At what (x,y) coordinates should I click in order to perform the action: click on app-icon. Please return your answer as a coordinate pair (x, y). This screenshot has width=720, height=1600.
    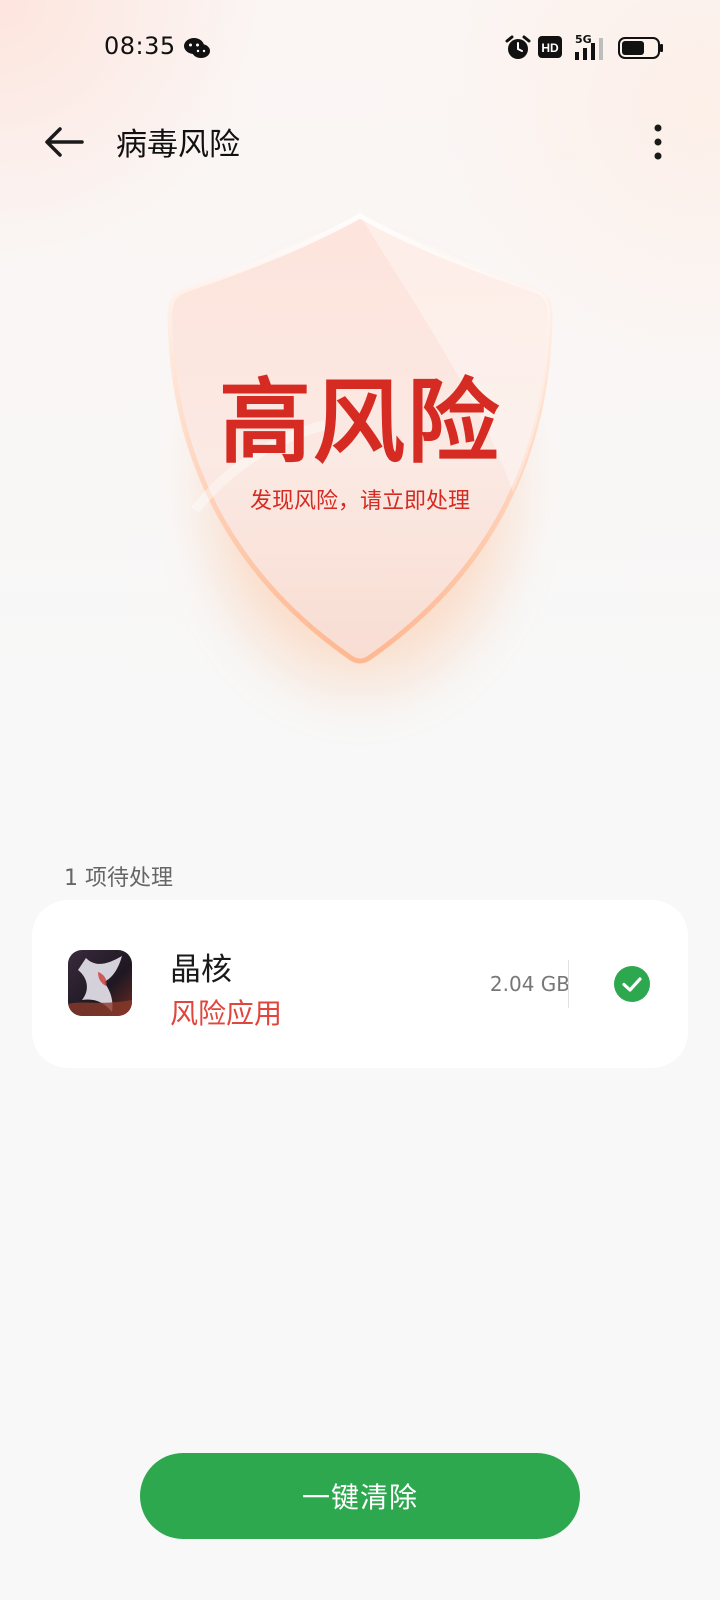
    Looking at the image, I should click on (100, 983).